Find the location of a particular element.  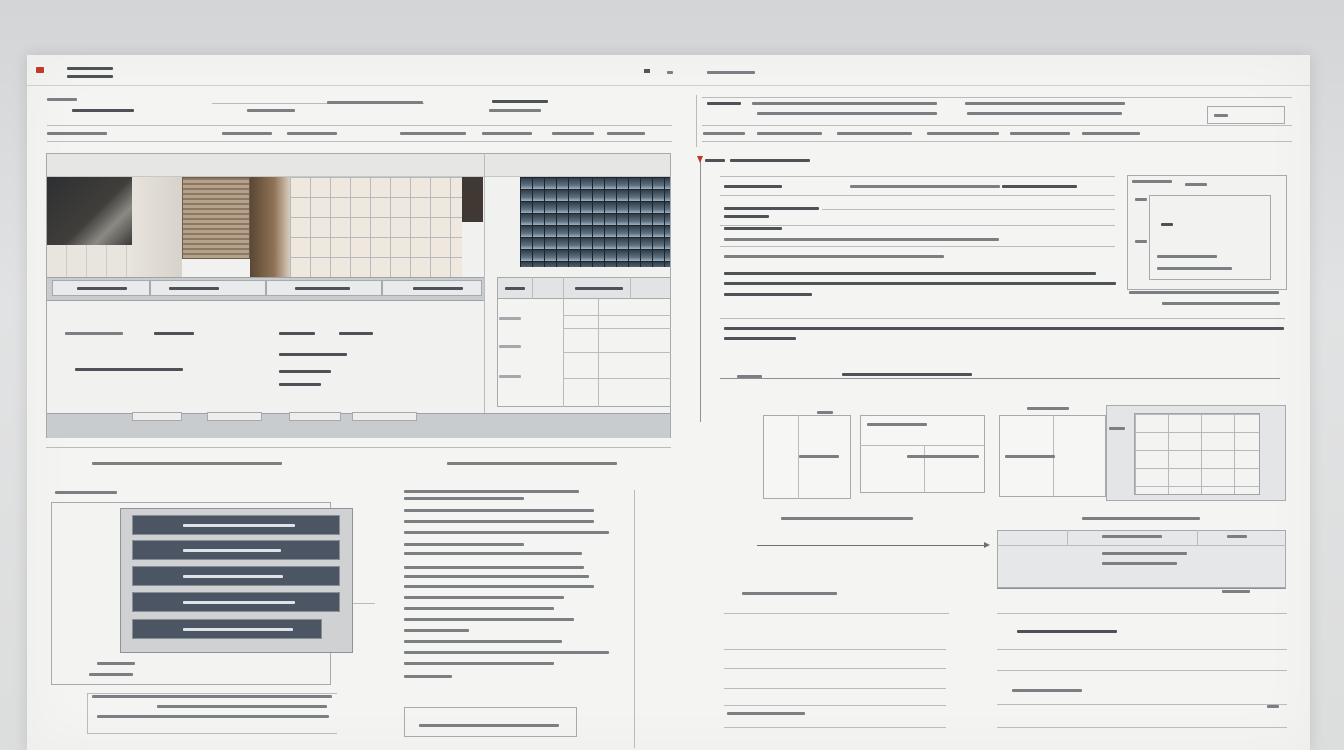

gallery-image-cabinet is located at coordinates (472, 199).